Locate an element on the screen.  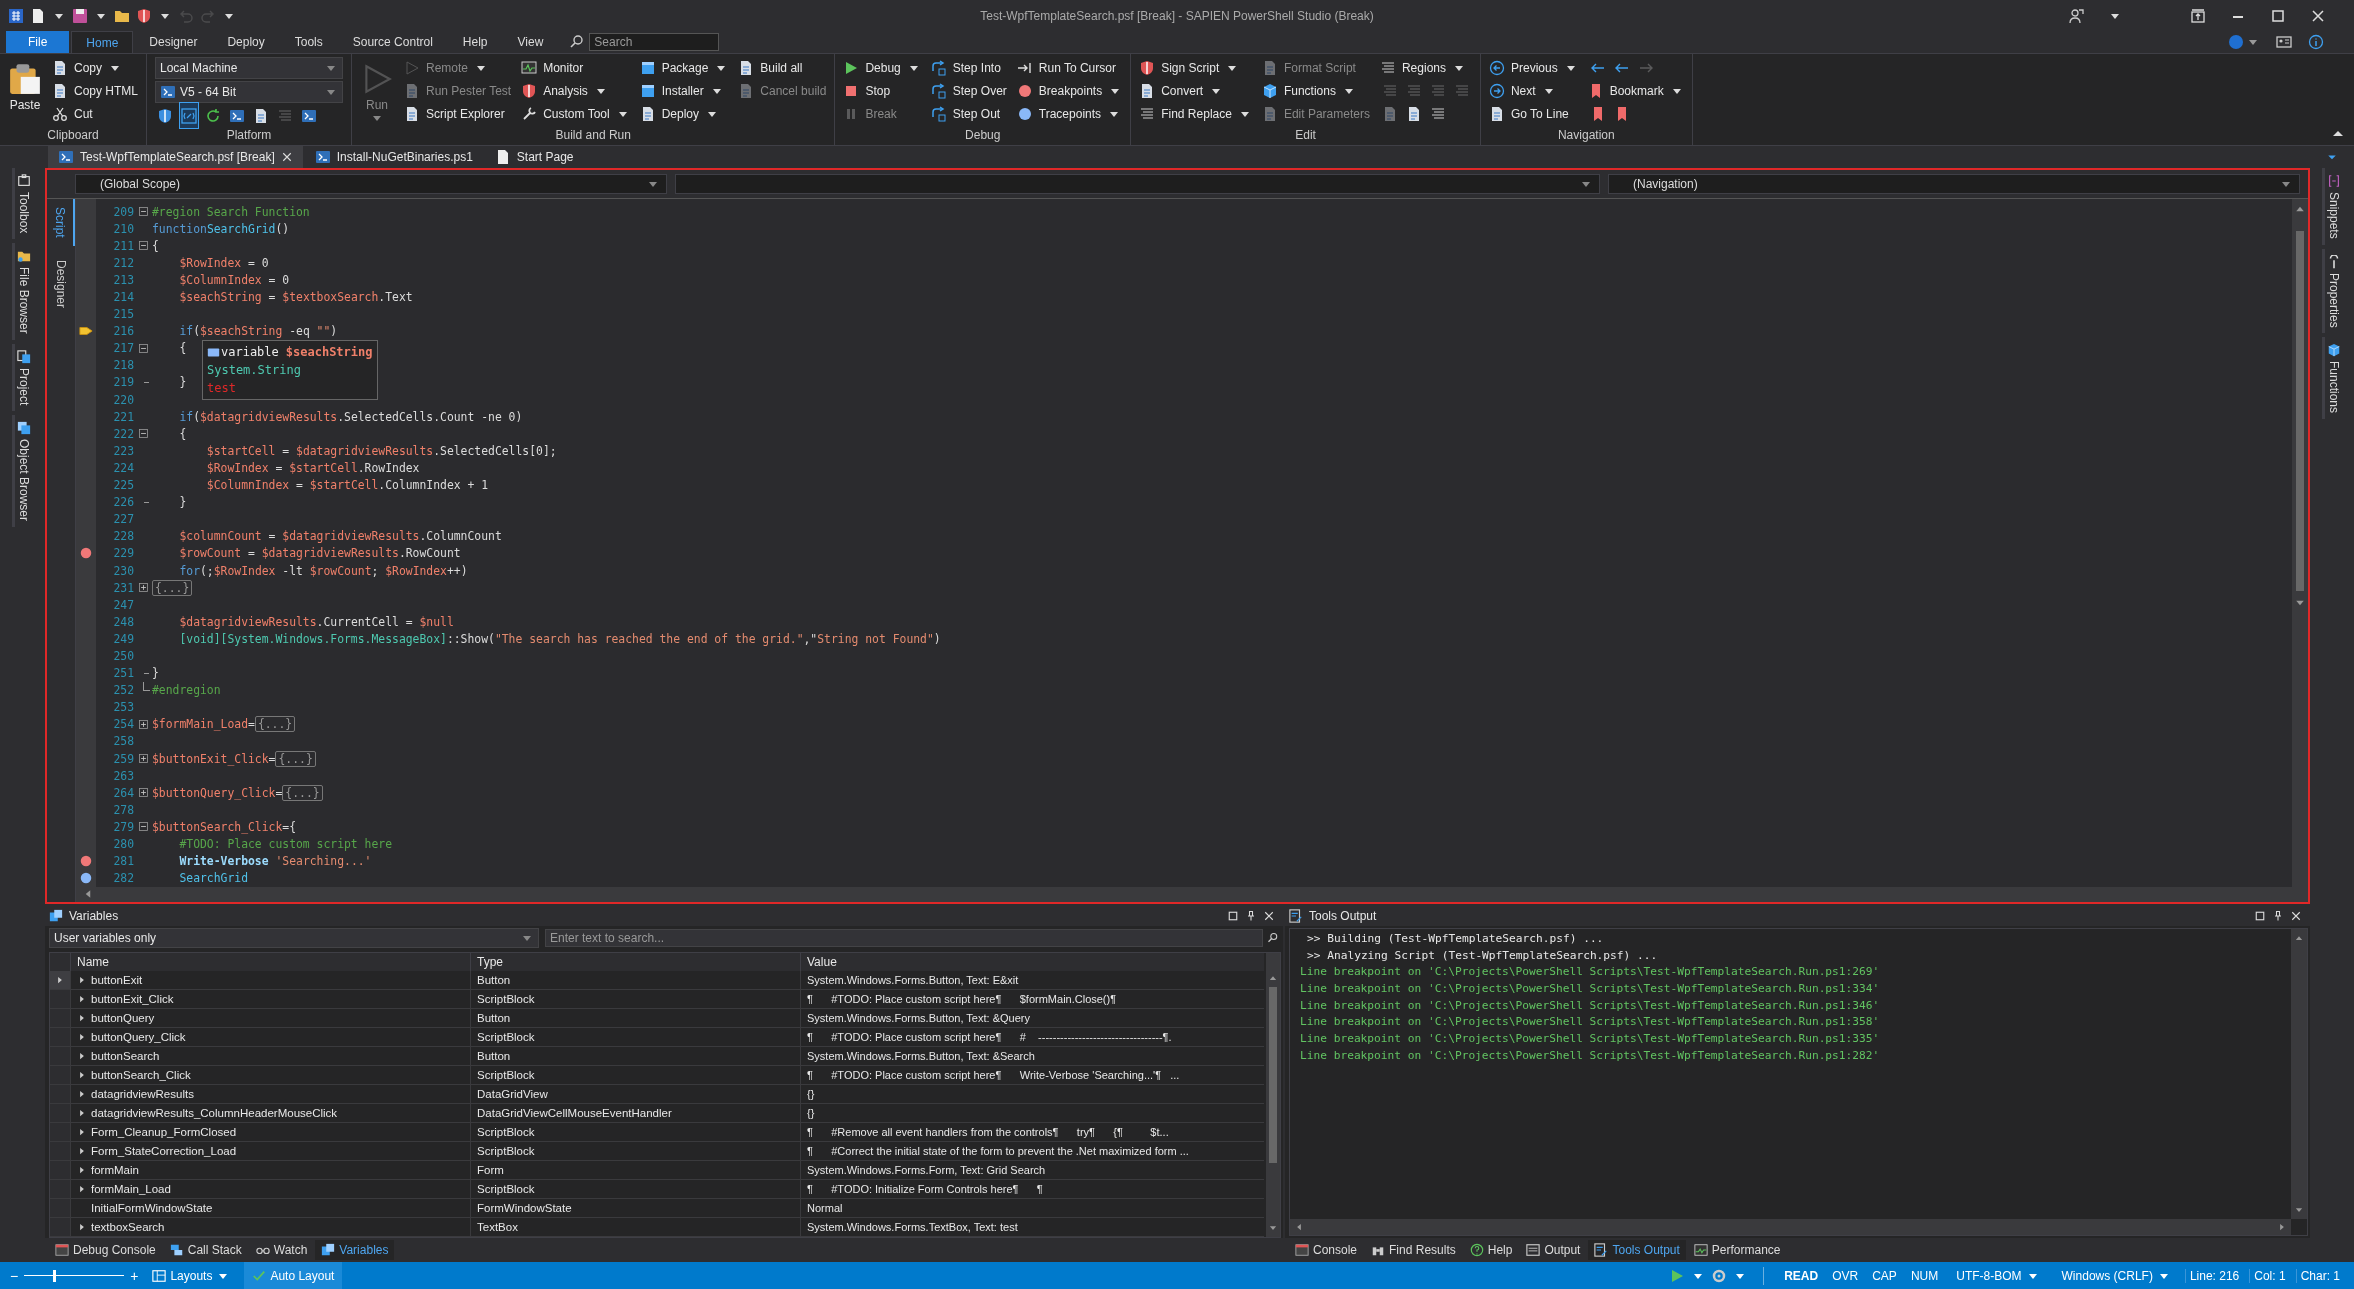
ribbon-button: Previous is located at coordinates (1533, 67).